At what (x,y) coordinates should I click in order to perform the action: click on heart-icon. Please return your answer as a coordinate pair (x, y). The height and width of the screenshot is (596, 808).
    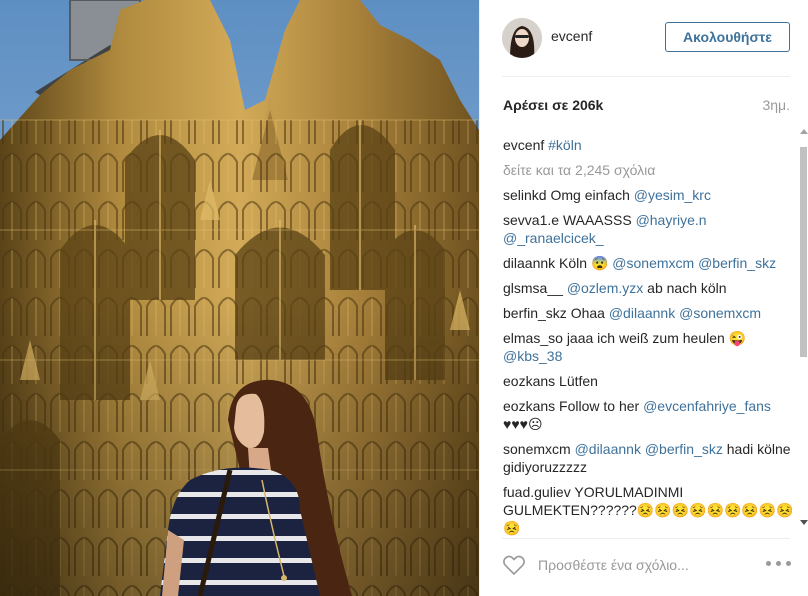
    Looking at the image, I should click on (514, 565).